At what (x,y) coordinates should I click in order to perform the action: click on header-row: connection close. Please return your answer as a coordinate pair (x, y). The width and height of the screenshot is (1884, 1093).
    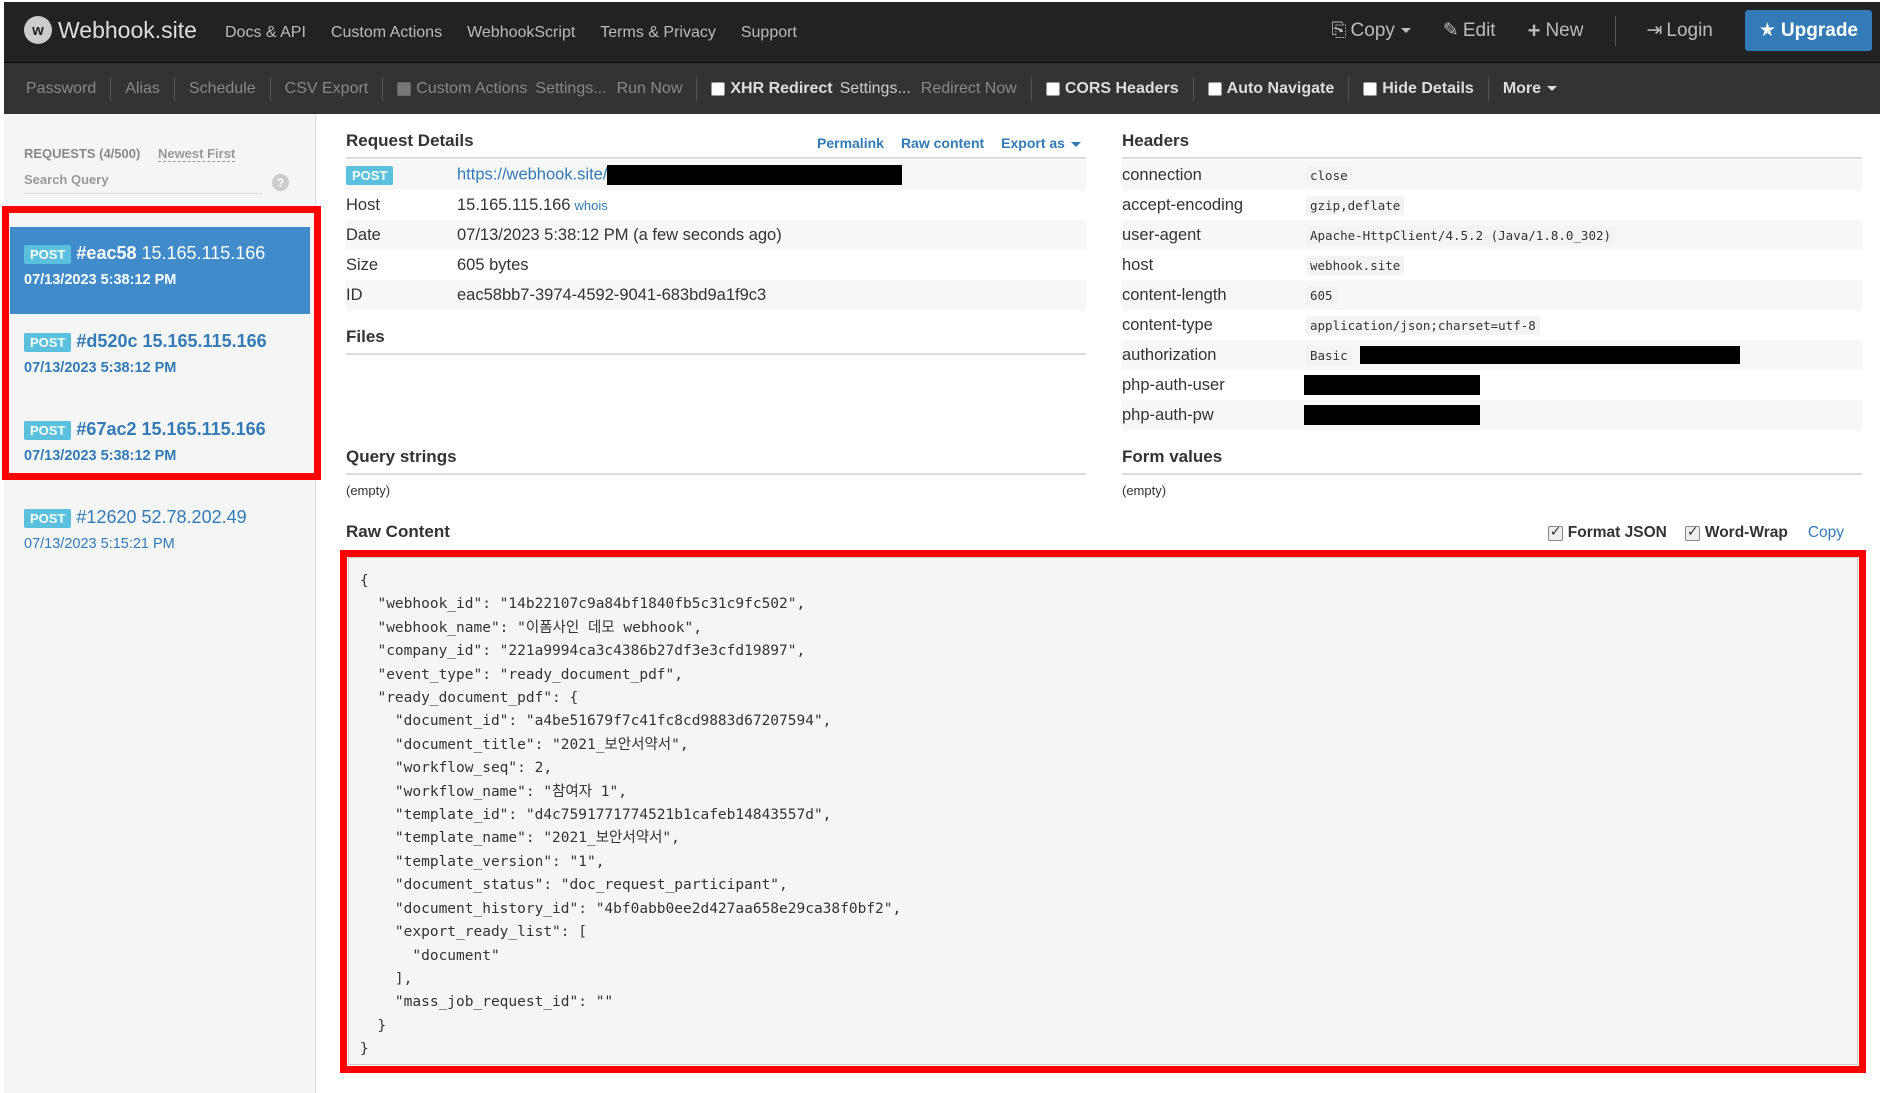
    Looking at the image, I should click on (1492, 175).